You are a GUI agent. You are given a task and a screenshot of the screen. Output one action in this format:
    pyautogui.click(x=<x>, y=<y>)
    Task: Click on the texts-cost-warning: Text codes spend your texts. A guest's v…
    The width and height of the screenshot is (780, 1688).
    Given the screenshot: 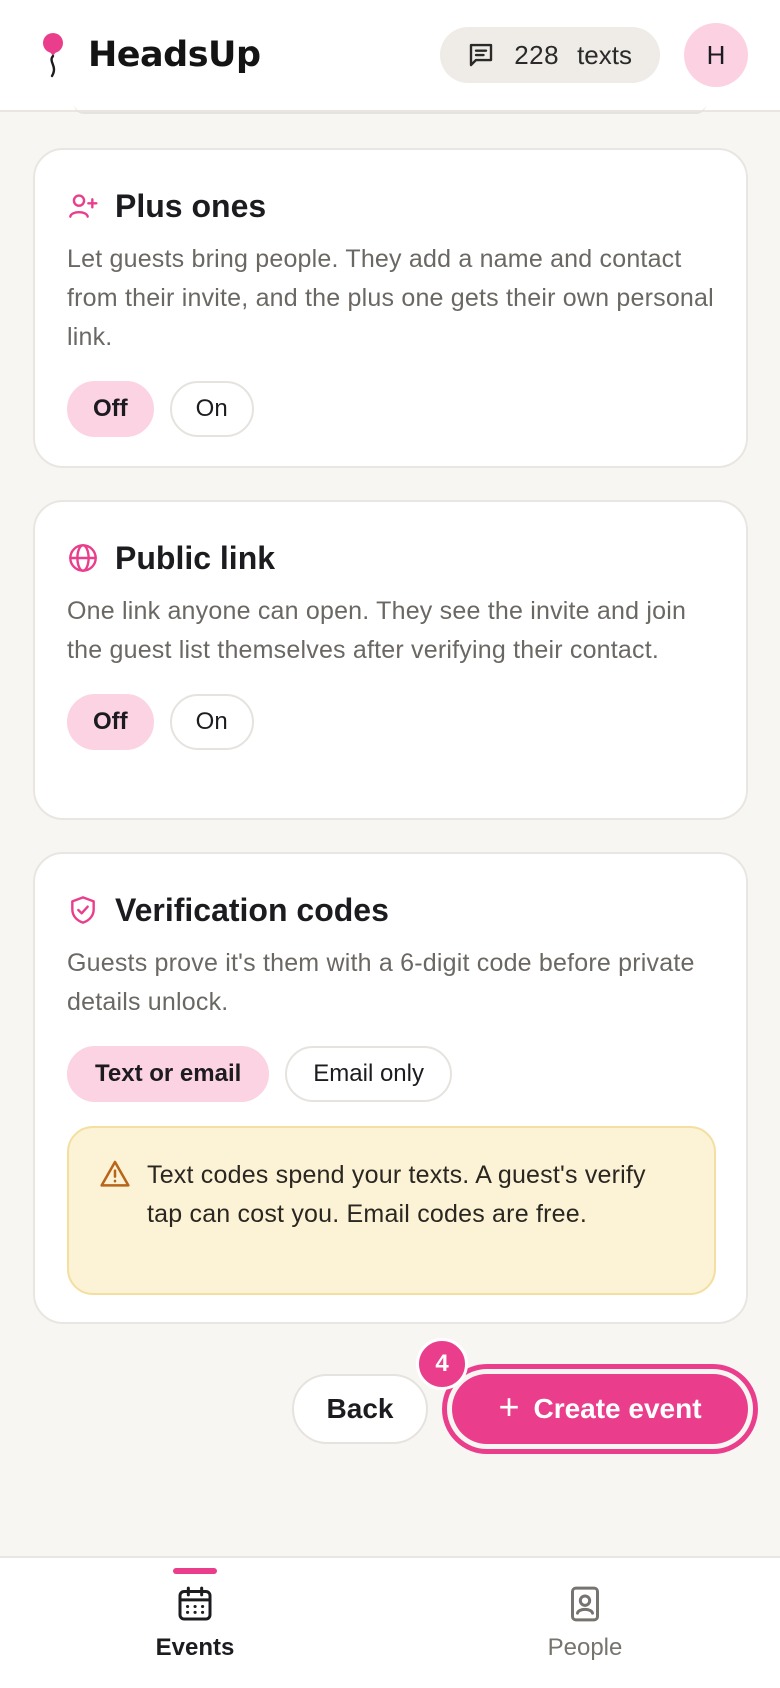 What is the action you would take?
    pyautogui.click(x=391, y=1210)
    